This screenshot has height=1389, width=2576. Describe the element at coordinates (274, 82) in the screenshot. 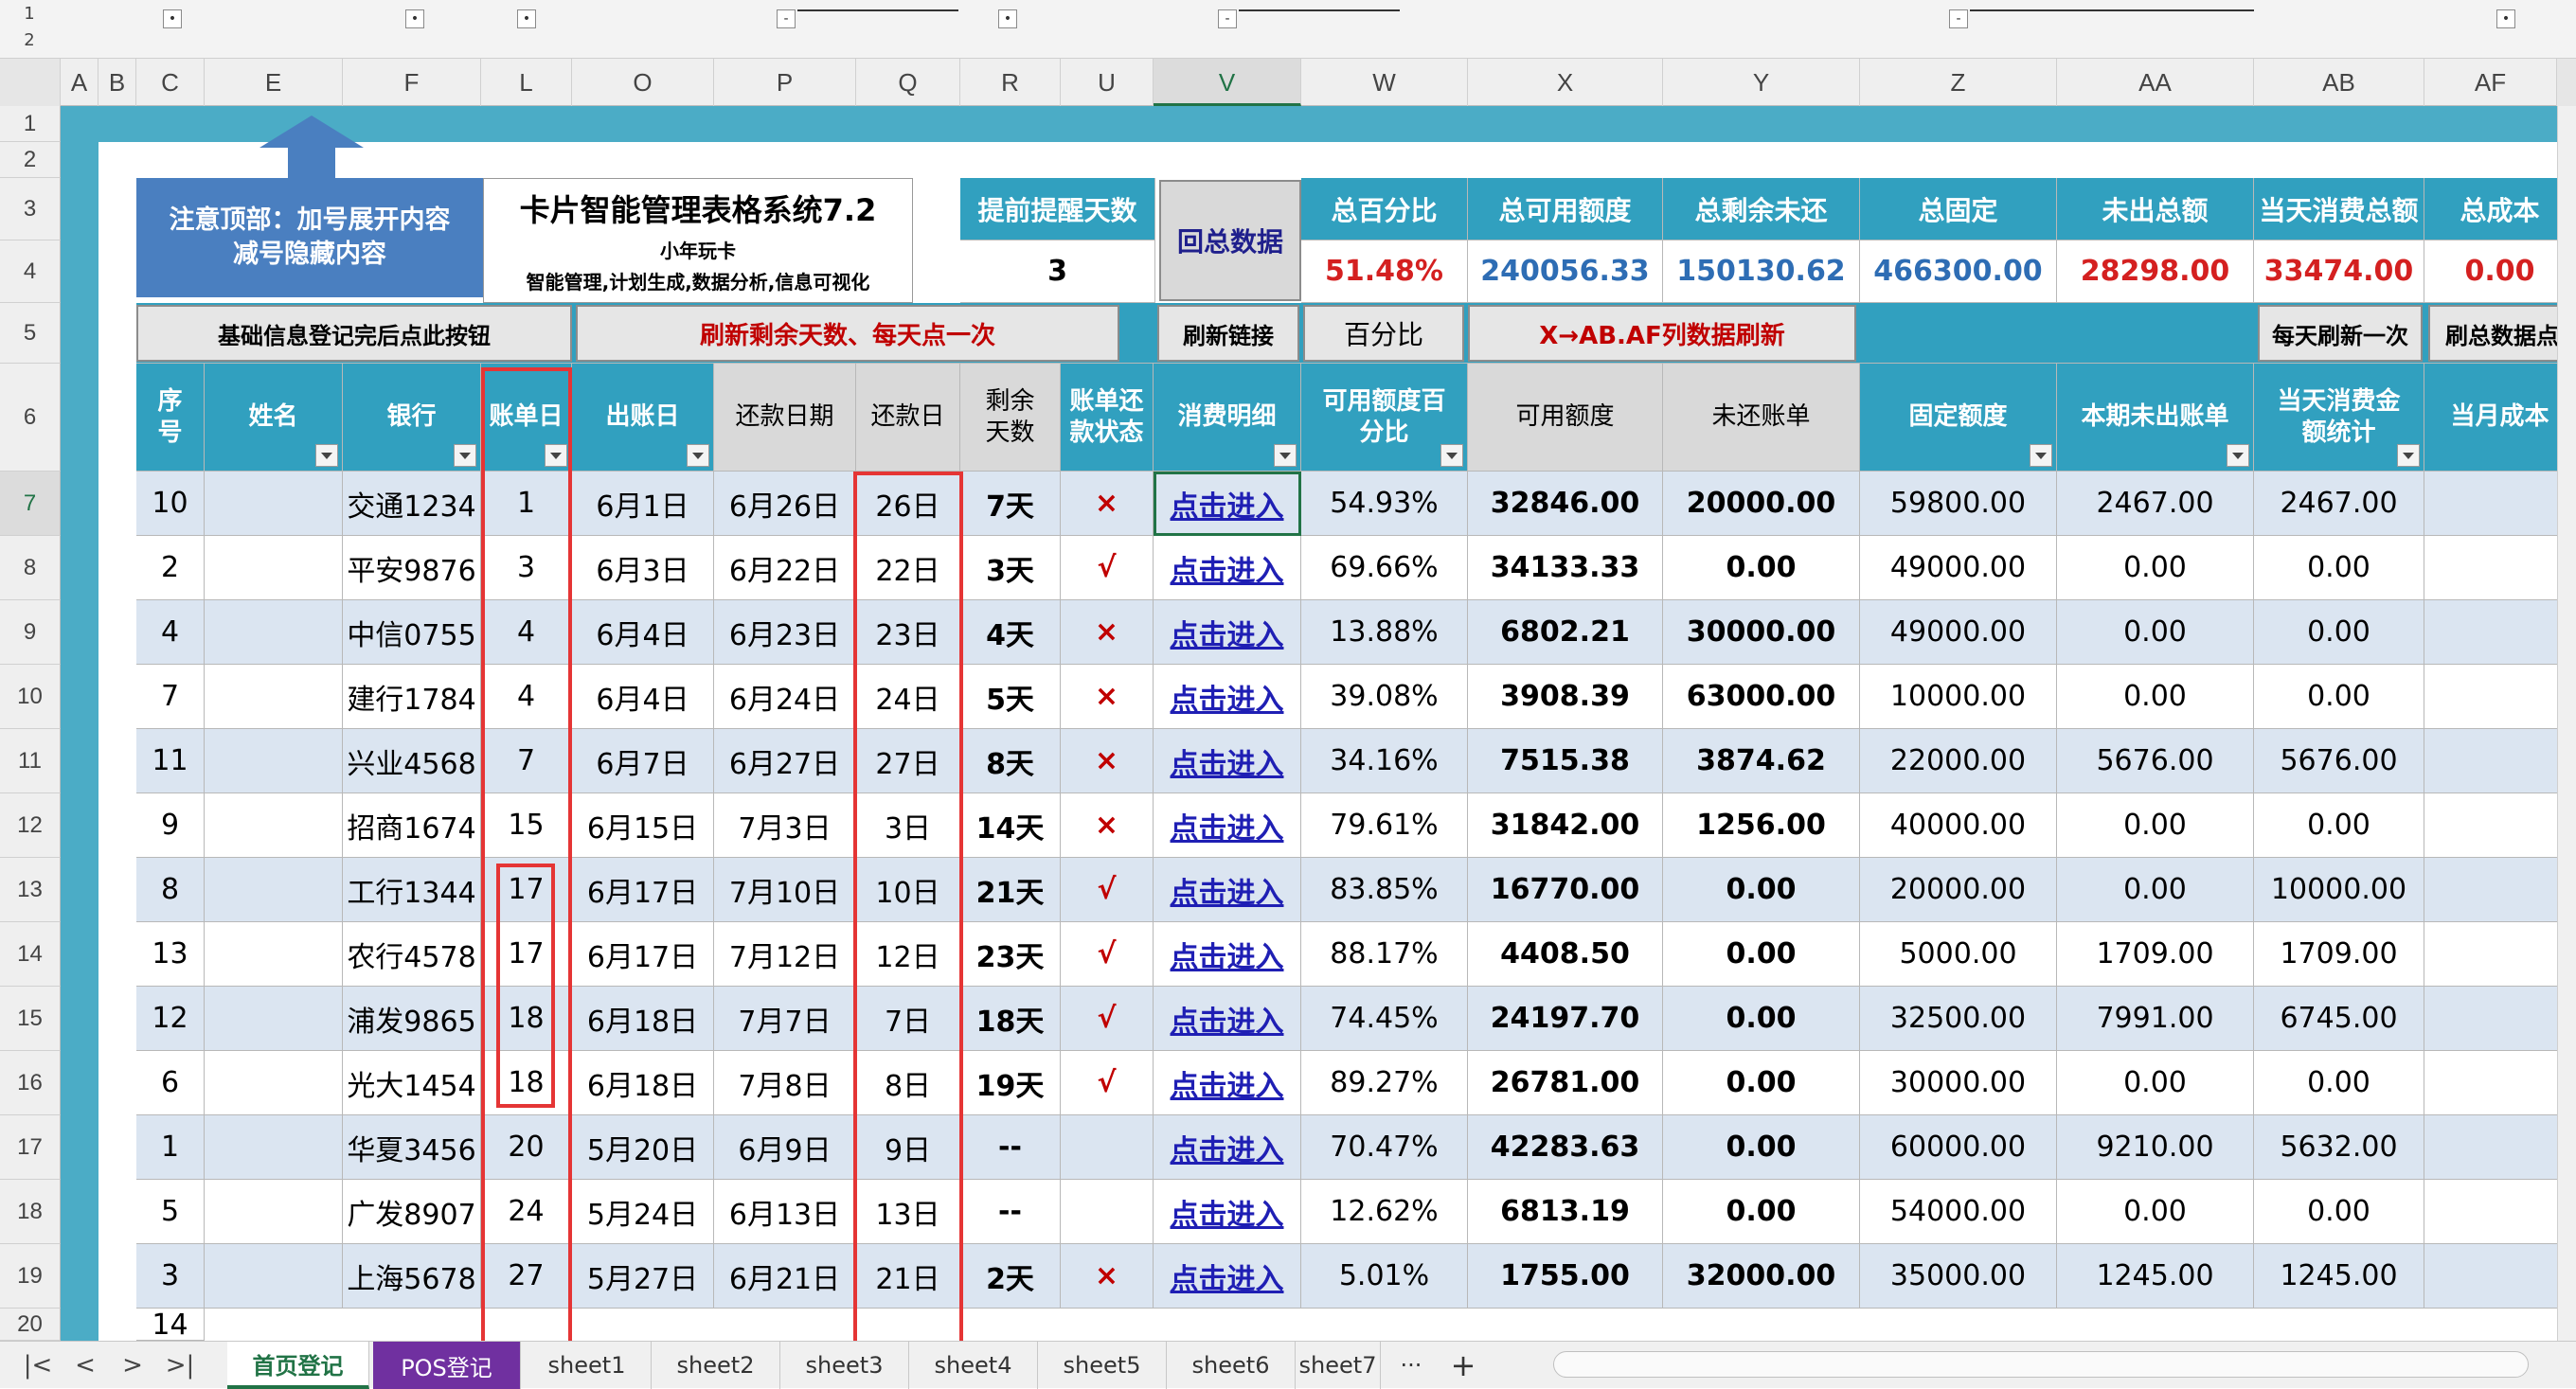

I see `column-header: E` at that location.